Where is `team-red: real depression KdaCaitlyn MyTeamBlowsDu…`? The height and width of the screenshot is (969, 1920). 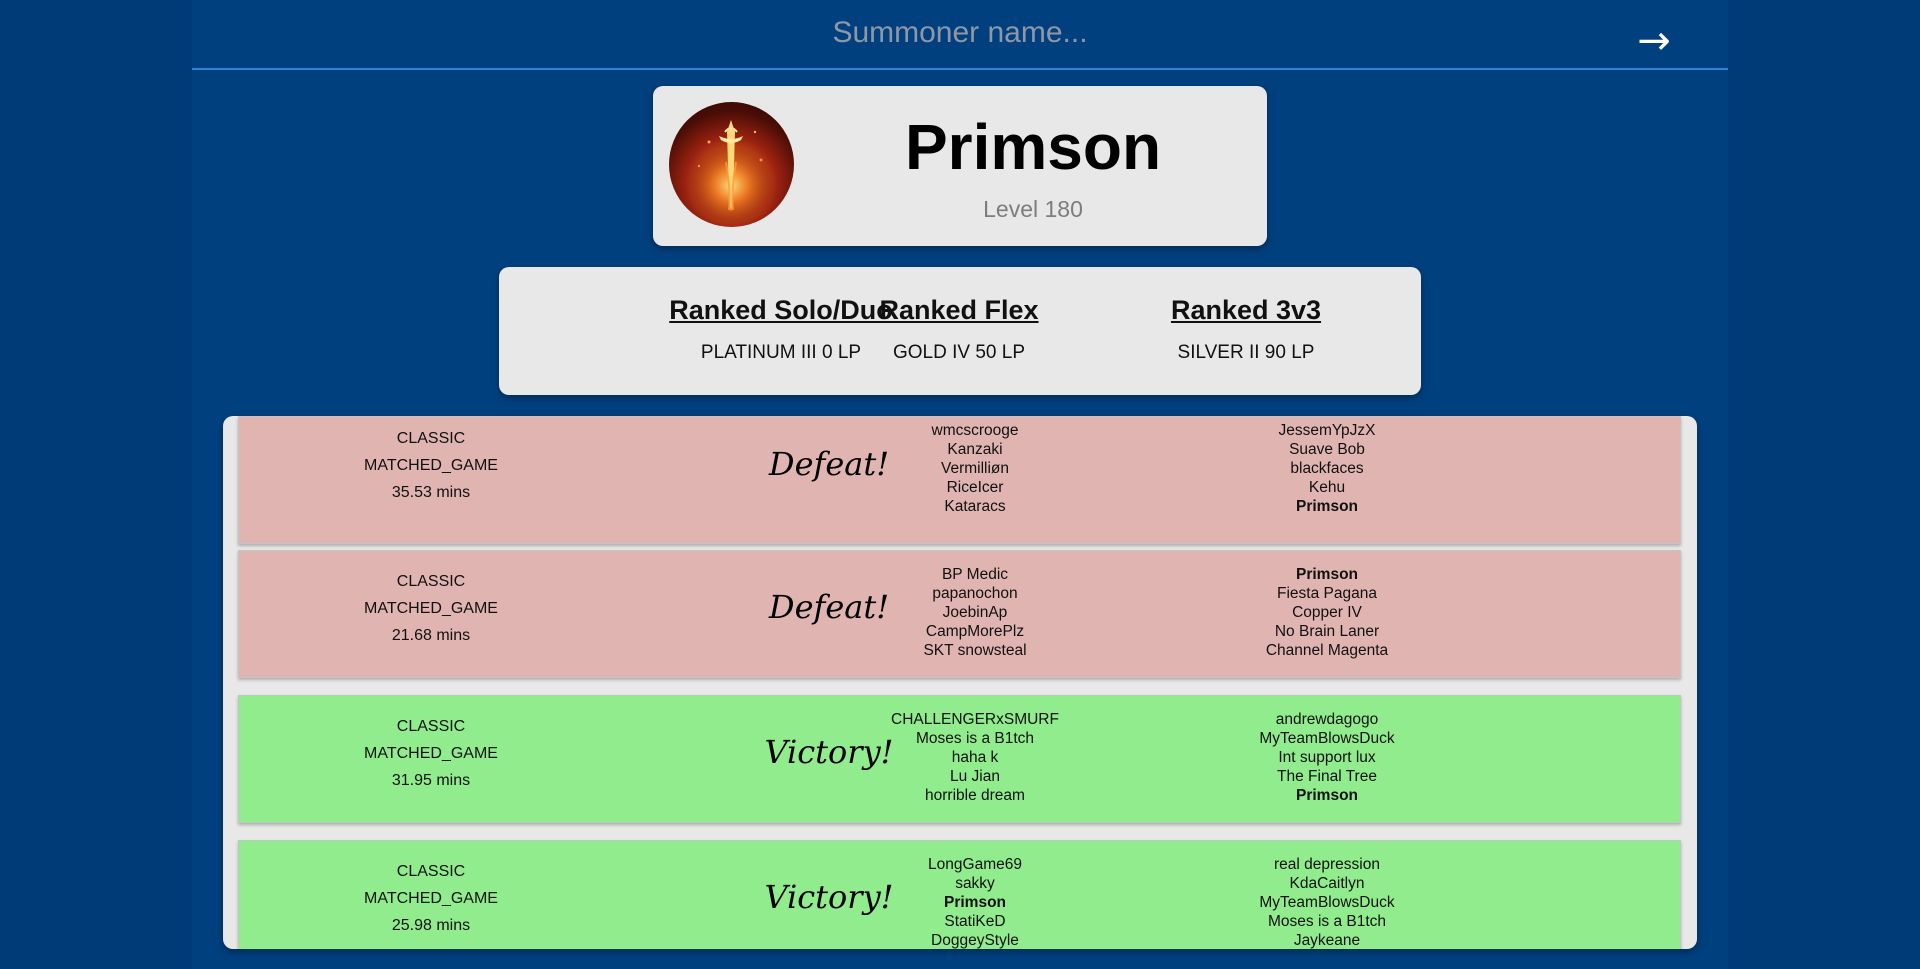 team-red: real depression KdaCaitlyn MyTeamBlowsDu… is located at coordinates (1327, 902).